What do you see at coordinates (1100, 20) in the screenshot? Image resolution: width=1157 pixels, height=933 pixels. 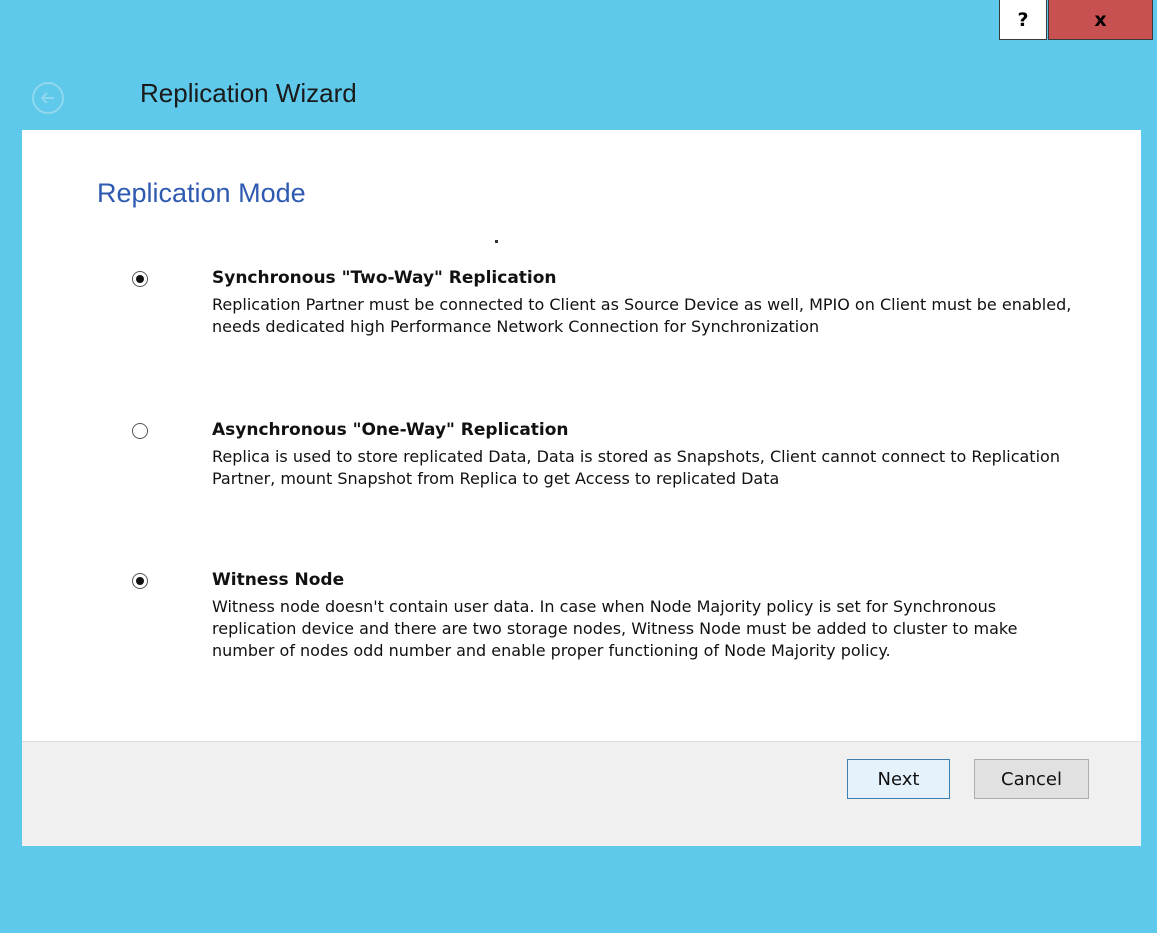 I see `close-button: x` at bounding box center [1100, 20].